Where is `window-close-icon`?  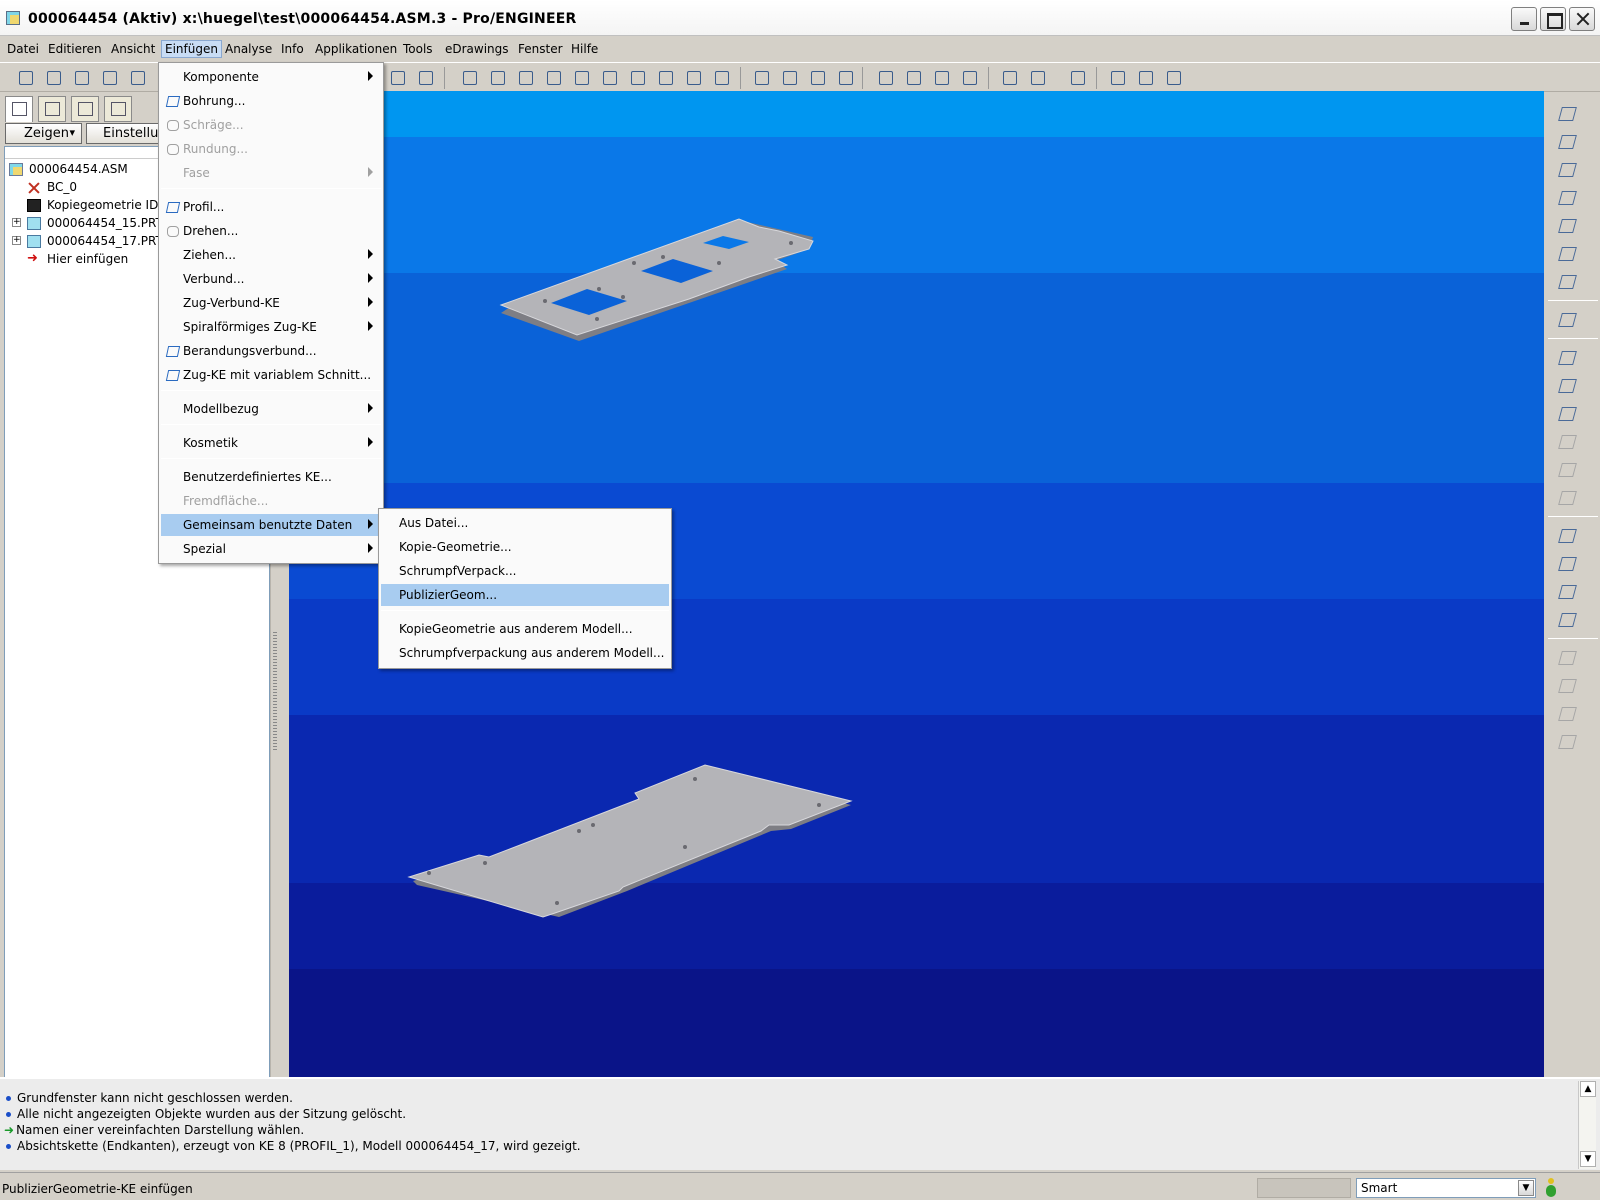
window-close-icon is located at coordinates (1038, 78).